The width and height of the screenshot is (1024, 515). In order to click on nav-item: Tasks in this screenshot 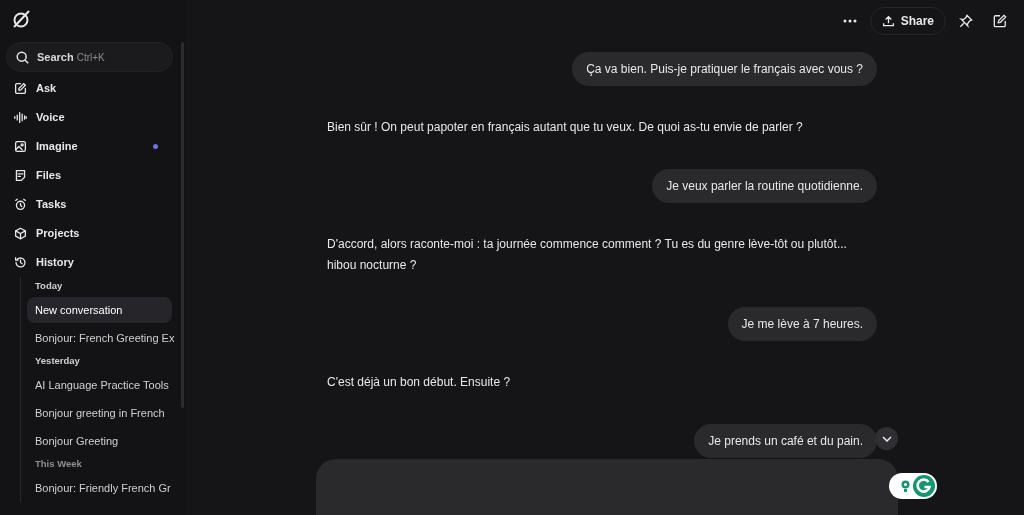, I will do `click(86, 204)`.